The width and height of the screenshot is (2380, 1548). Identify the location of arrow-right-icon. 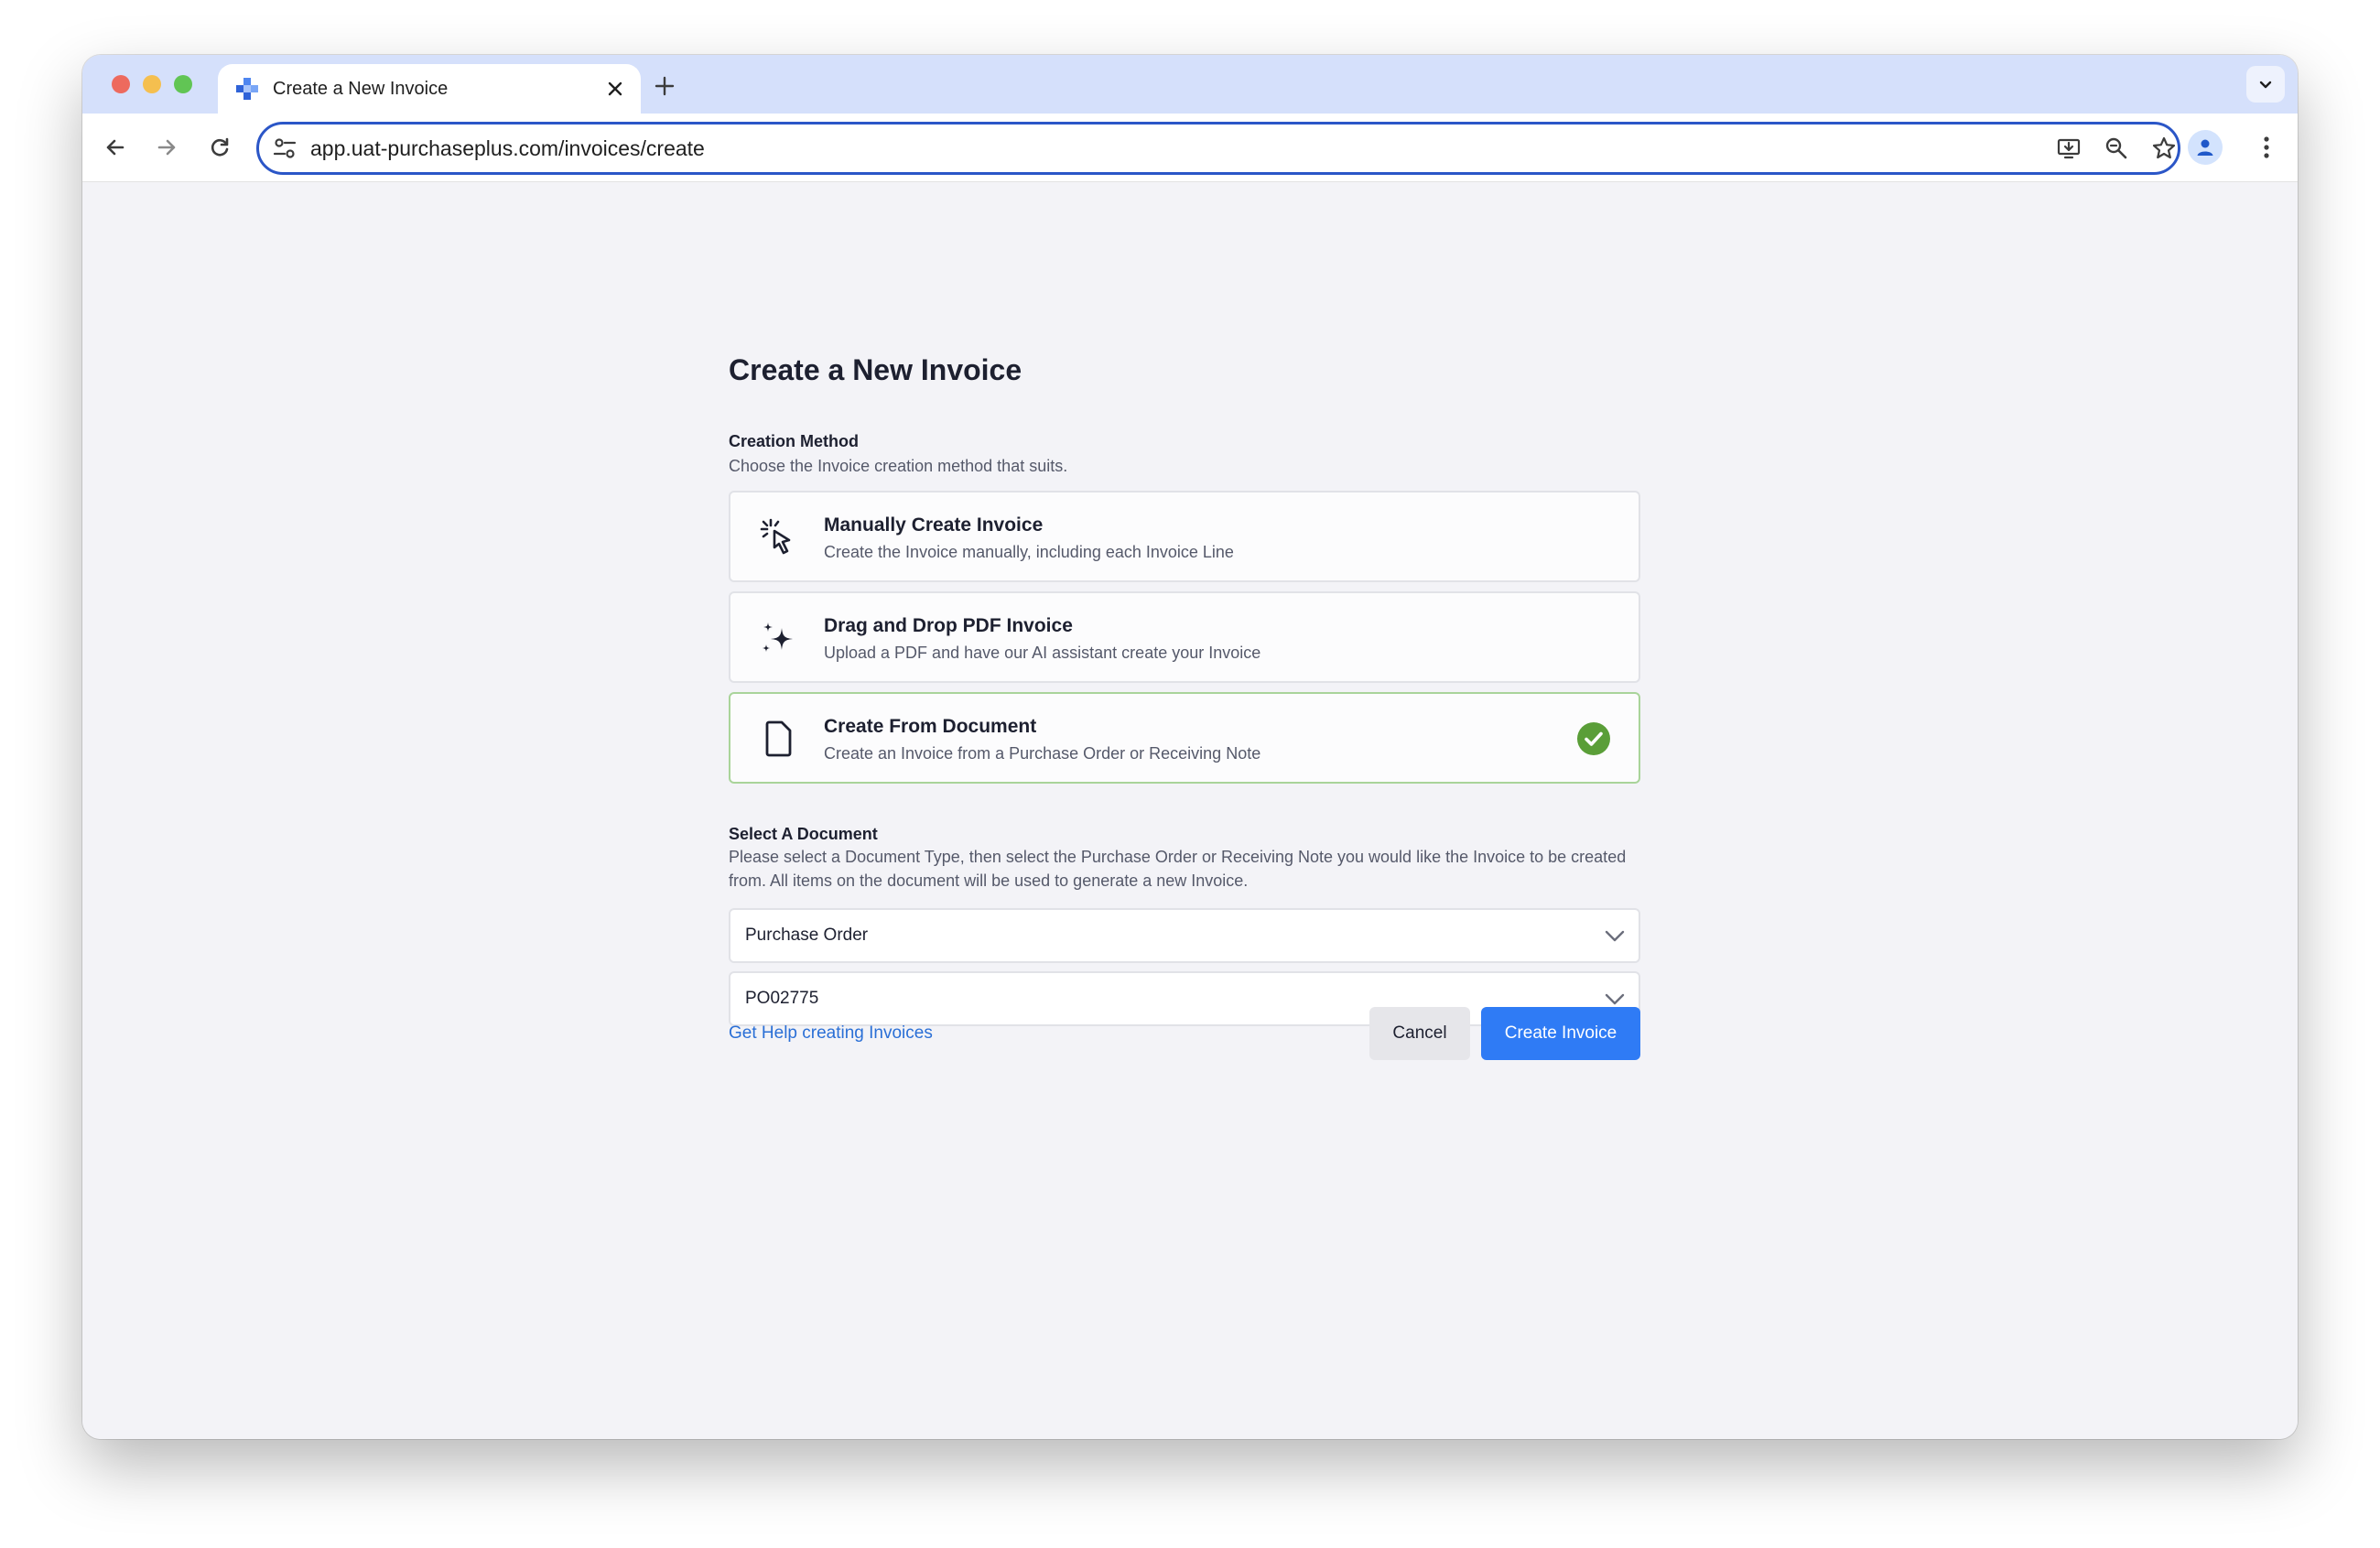
(166, 147).